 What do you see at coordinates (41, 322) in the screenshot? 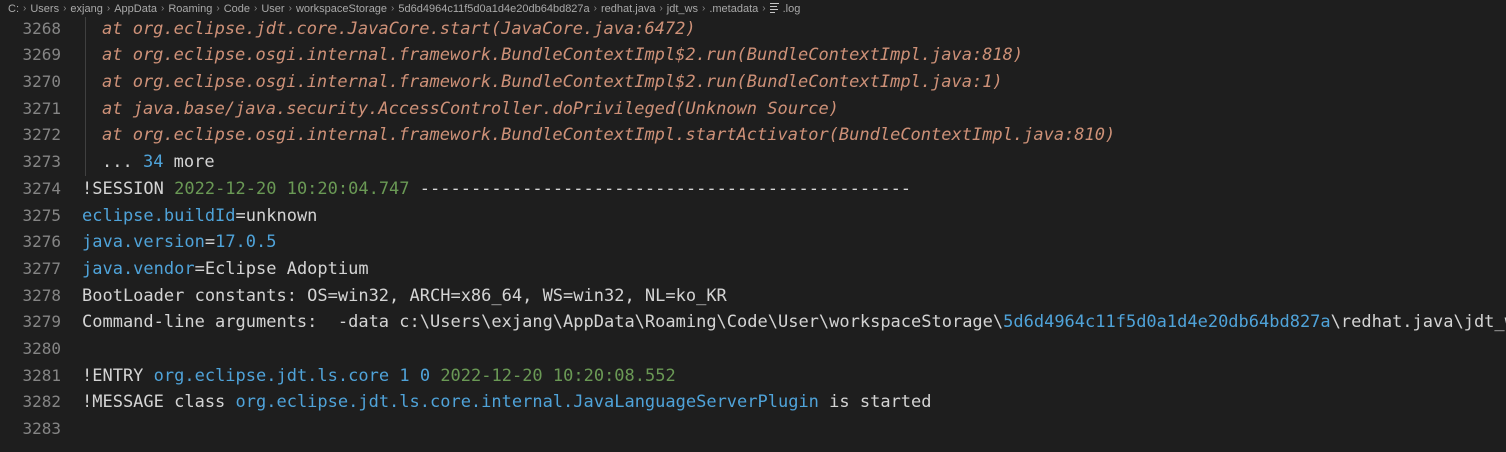
I see `line-number: 3279` at bounding box center [41, 322].